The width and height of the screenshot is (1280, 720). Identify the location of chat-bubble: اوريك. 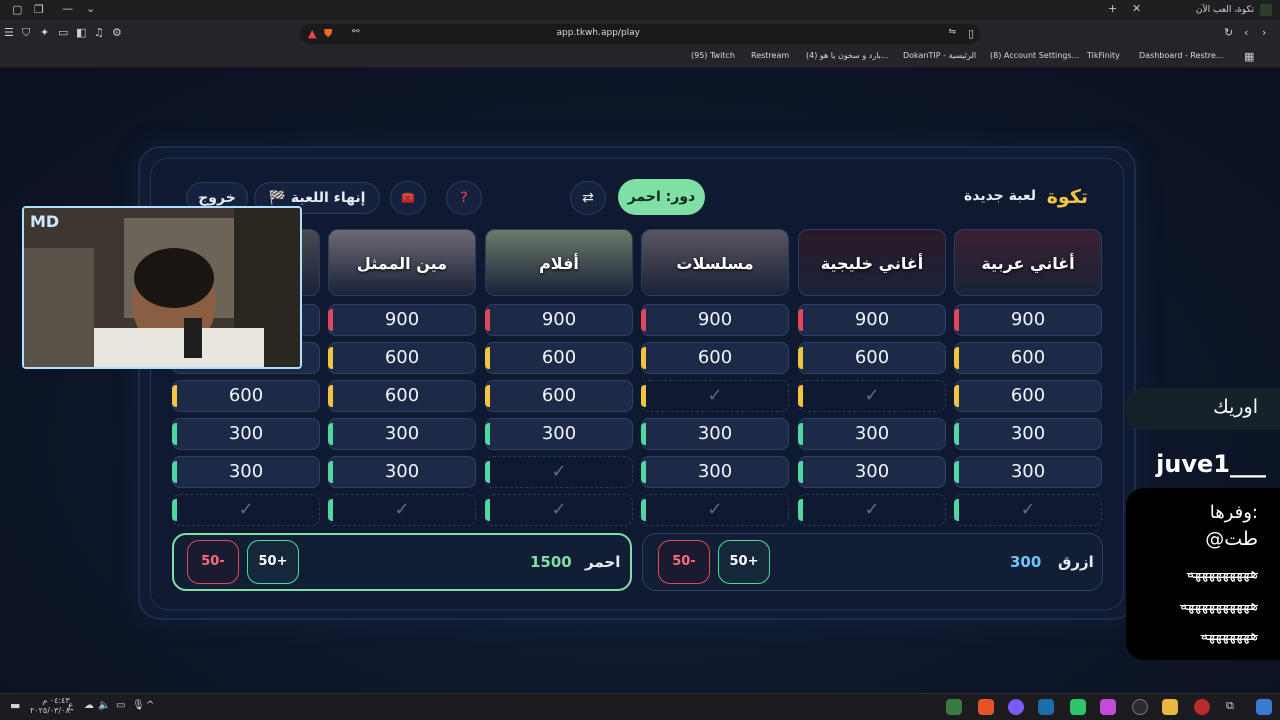
(1203, 409).